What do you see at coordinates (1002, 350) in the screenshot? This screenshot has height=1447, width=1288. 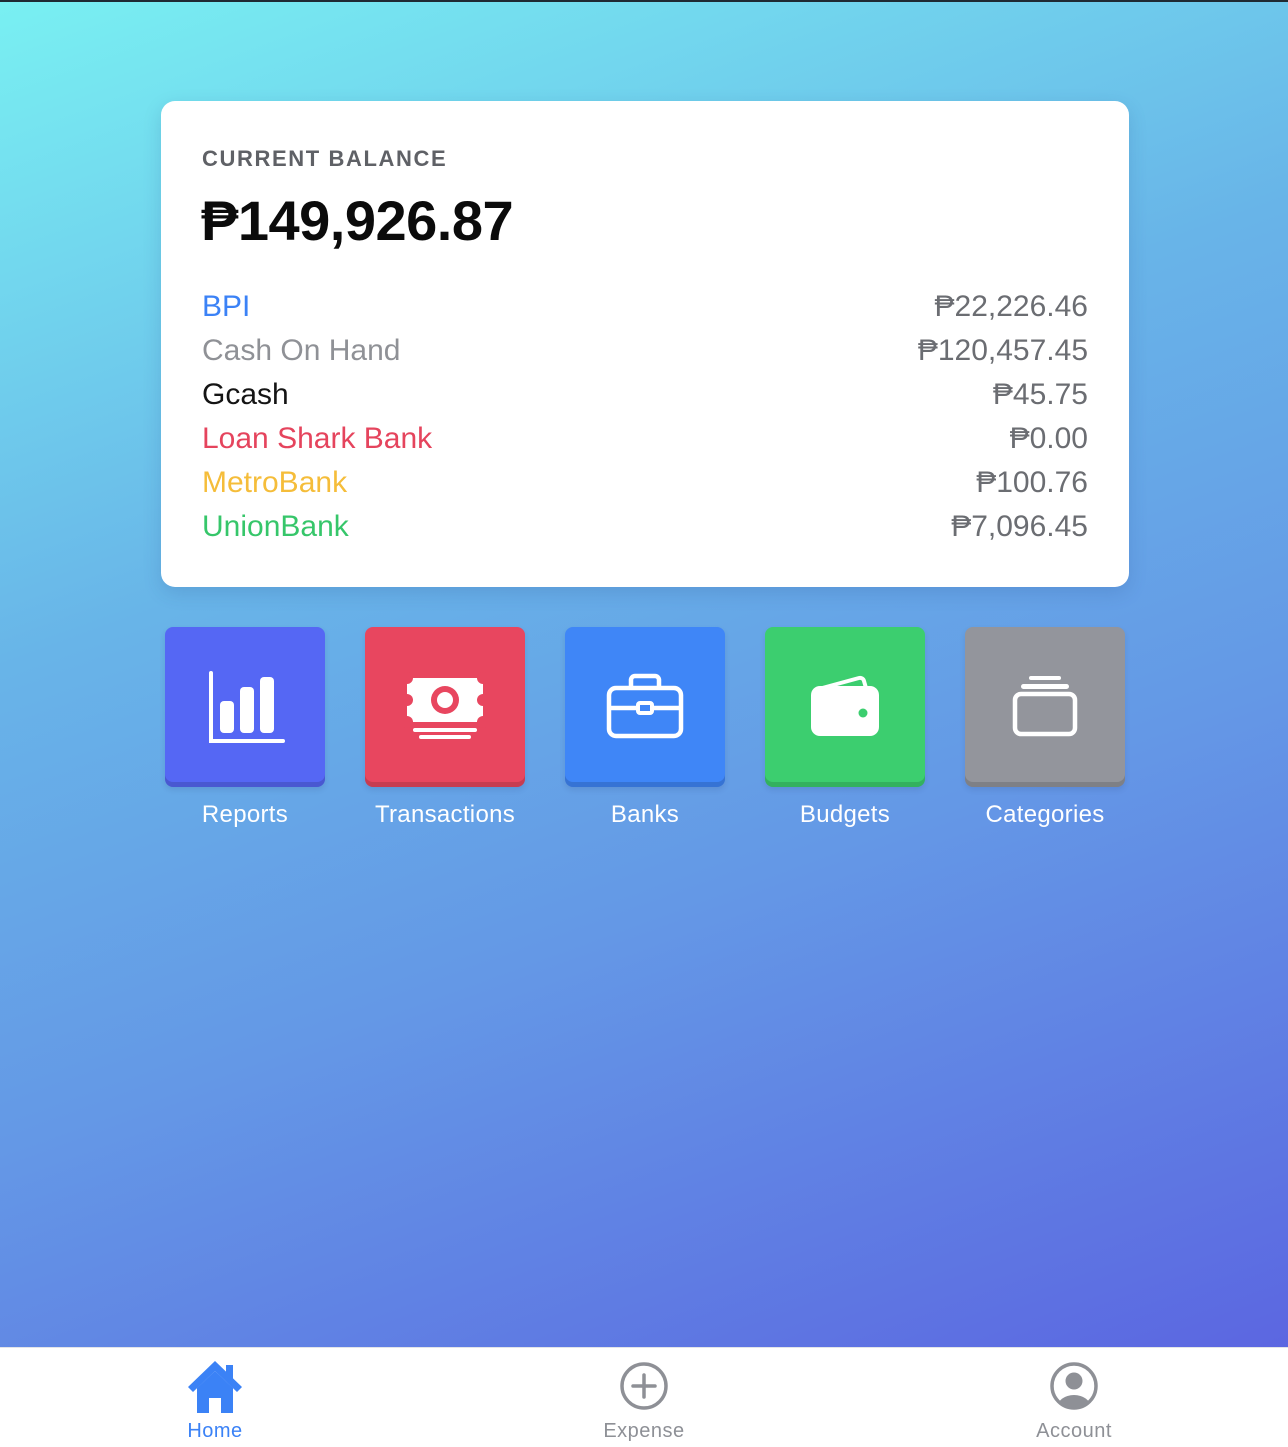 I see `bank-amount: ₱120,457.45` at bounding box center [1002, 350].